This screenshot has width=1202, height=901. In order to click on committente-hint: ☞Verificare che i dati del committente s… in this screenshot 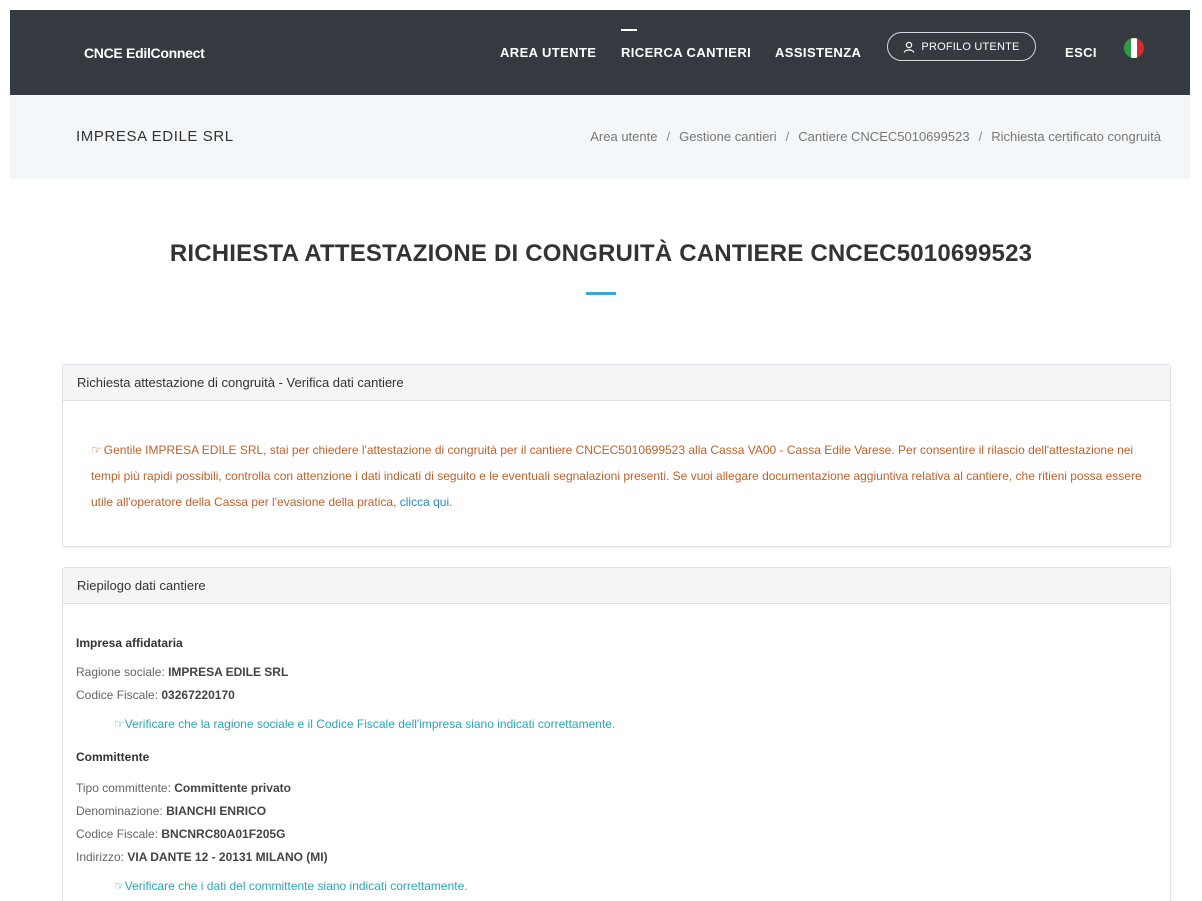, I will do `click(291, 886)`.